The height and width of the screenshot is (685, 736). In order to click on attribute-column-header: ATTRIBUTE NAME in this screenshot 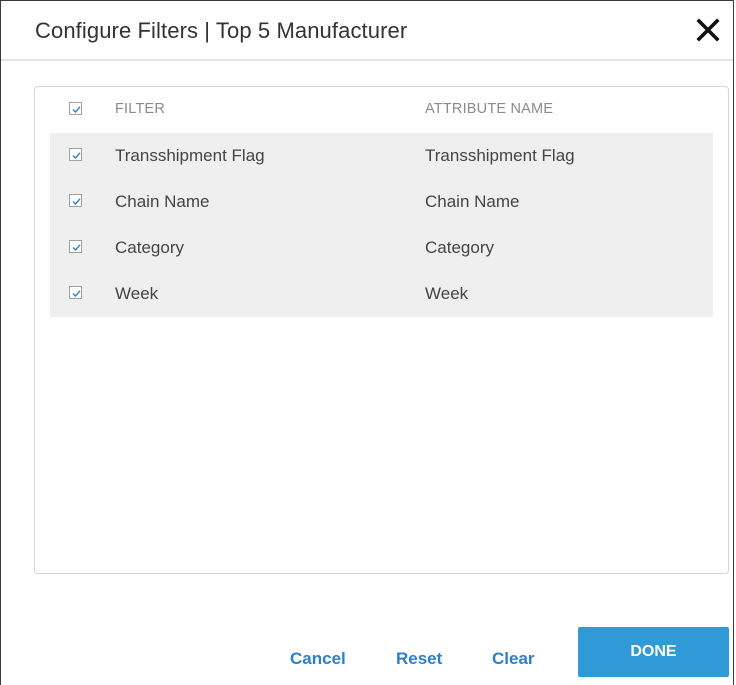, I will do `click(489, 109)`.